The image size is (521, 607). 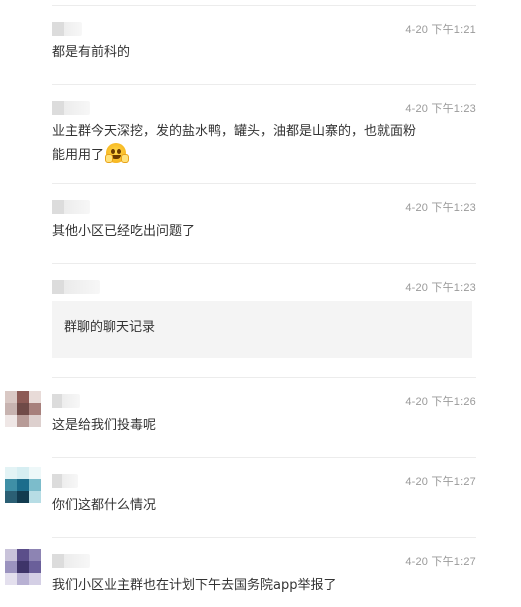 What do you see at coordinates (262, 329) in the screenshot?
I see `chat-record-card: 群聊的聊天记录` at bounding box center [262, 329].